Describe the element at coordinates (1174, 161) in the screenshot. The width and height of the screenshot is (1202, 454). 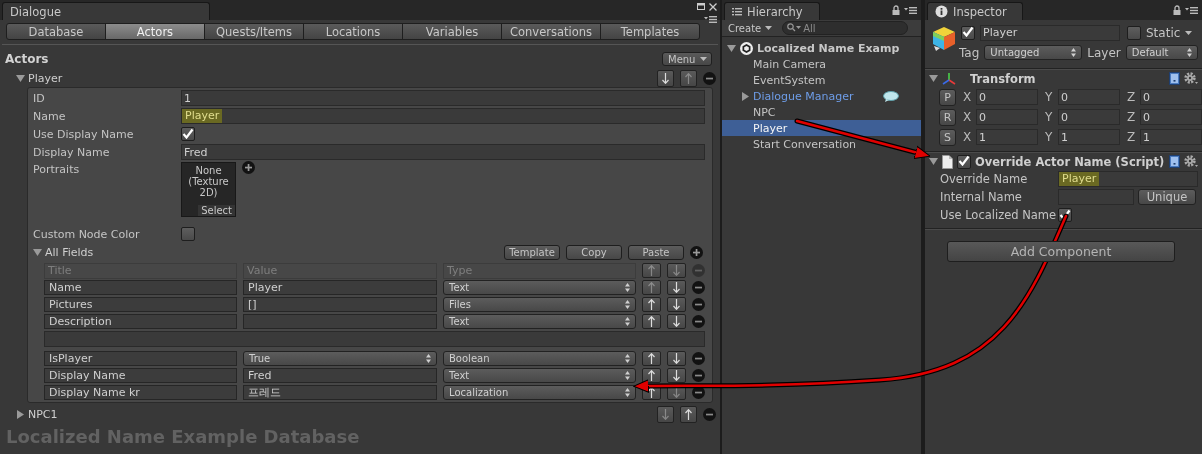
I see `help-icon` at that location.